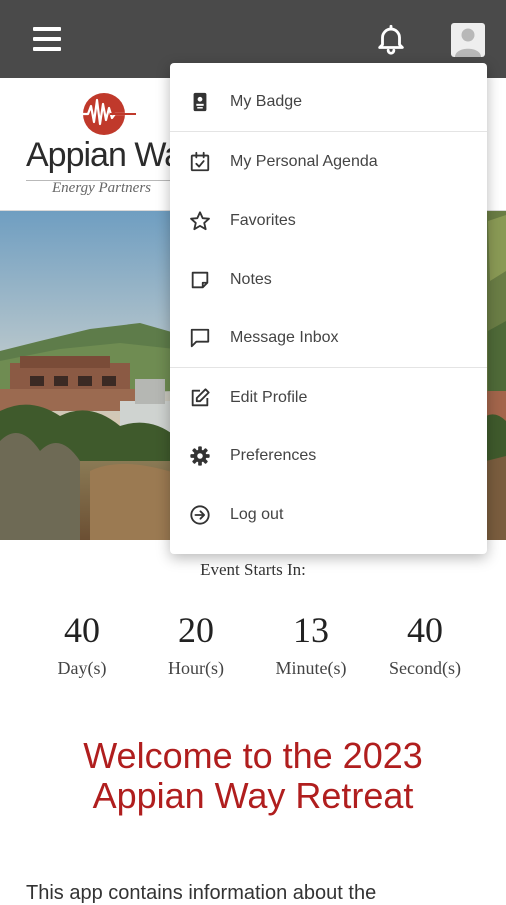  What do you see at coordinates (311, 668) in the screenshot?
I see `countdown-minutes-unit: Minute(s)` at bounding box center [311, 668].